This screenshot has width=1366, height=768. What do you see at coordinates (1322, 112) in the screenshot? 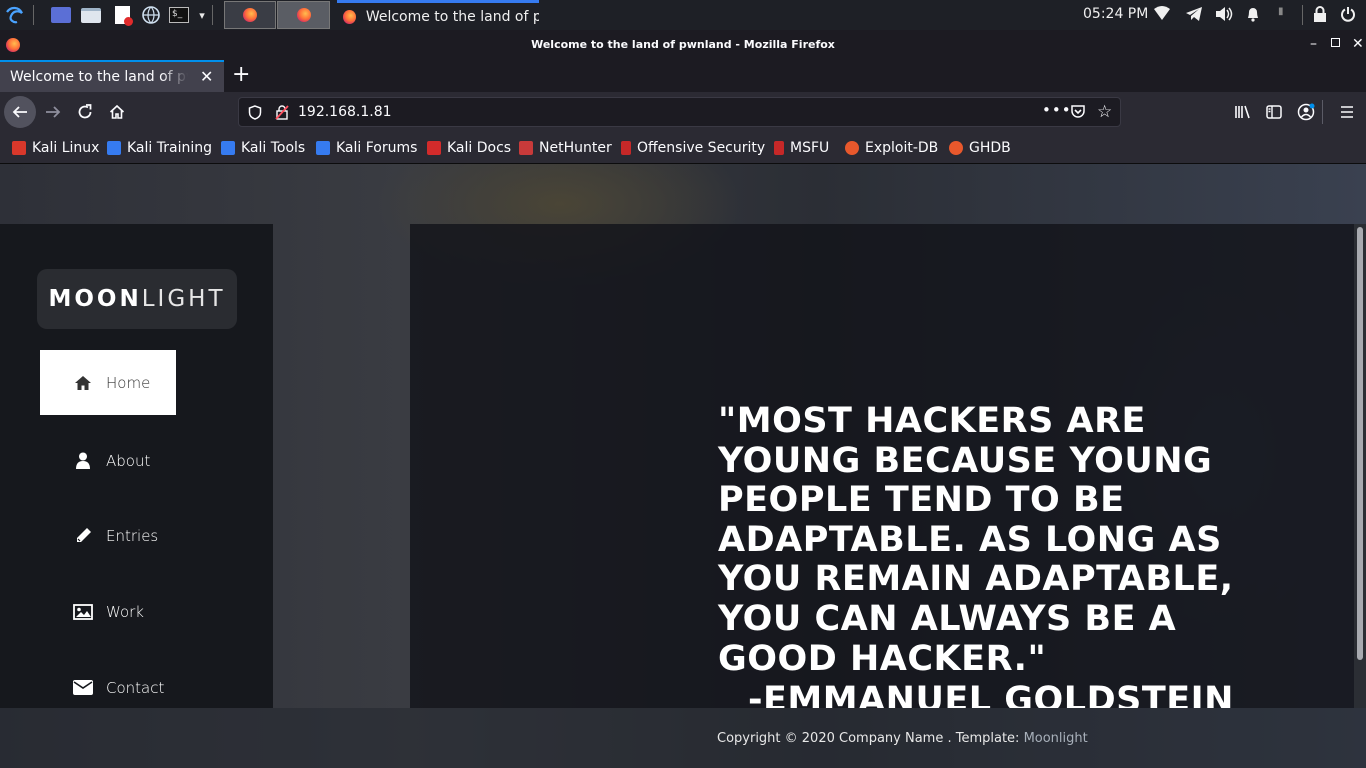
I see `toolbar-divider` at bounding box center [1322, 112].